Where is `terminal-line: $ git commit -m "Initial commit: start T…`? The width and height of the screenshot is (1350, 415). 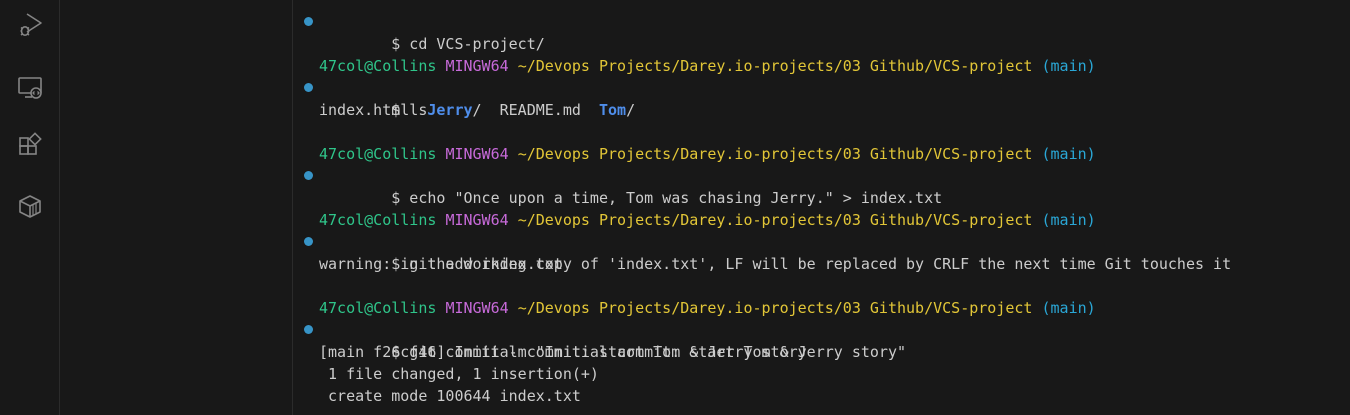
terminal-line: $ git commit -m "Initial commit: start T… is located at coordinates (822, 340).